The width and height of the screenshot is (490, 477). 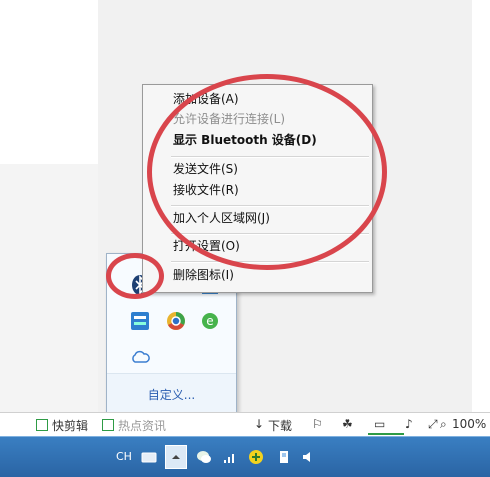 I want to click on news-label: 热点资讯, so click(x=142, y=425).